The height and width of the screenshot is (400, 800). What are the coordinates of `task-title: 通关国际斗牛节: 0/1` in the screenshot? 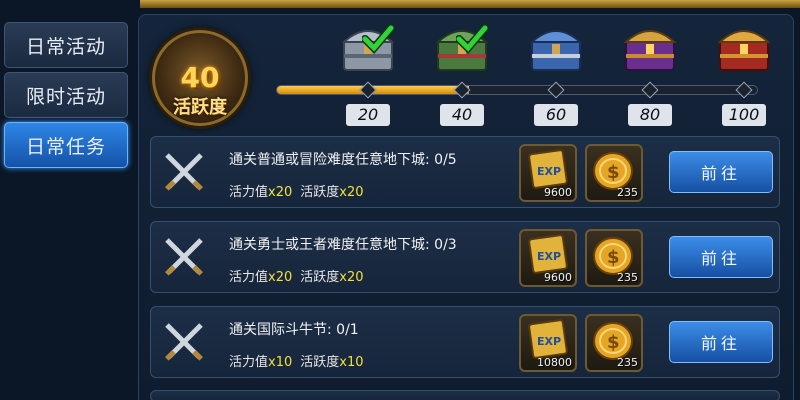 It's located at (294, 330).